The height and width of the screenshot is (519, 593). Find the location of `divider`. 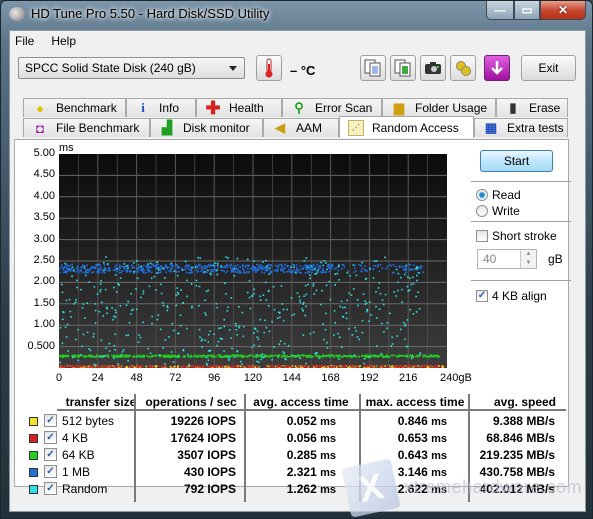

divider is located at coordinates (521, 280).